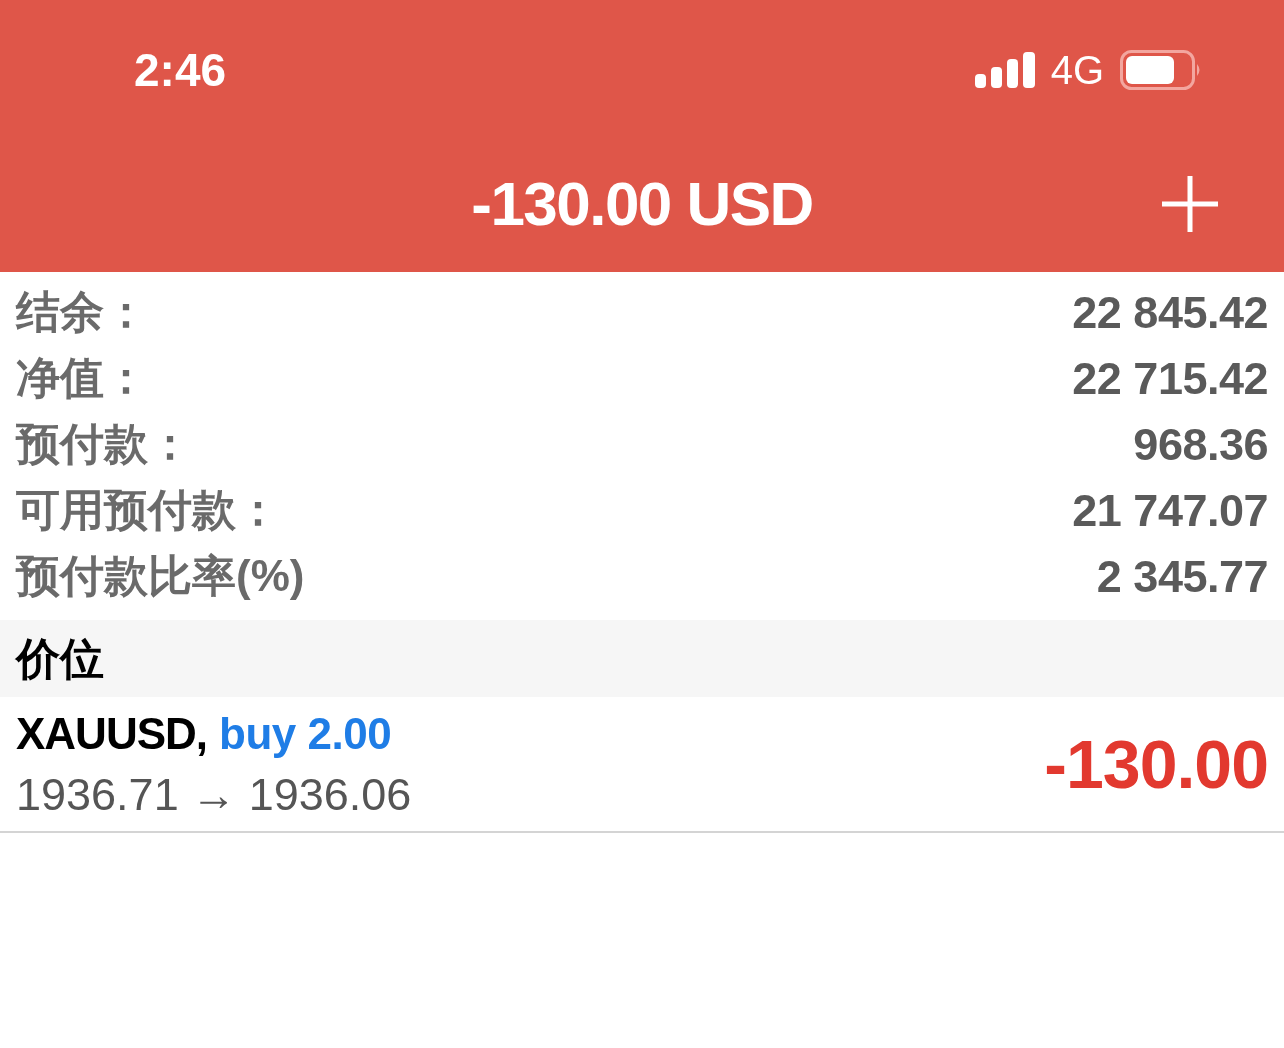 This screenshot has height=1048, width=1284. What do you see at coordinates (214, 794) in the screenshot?
I see `position-prices: 1936.71 → 1936.06` at bounding box center [214, 794].